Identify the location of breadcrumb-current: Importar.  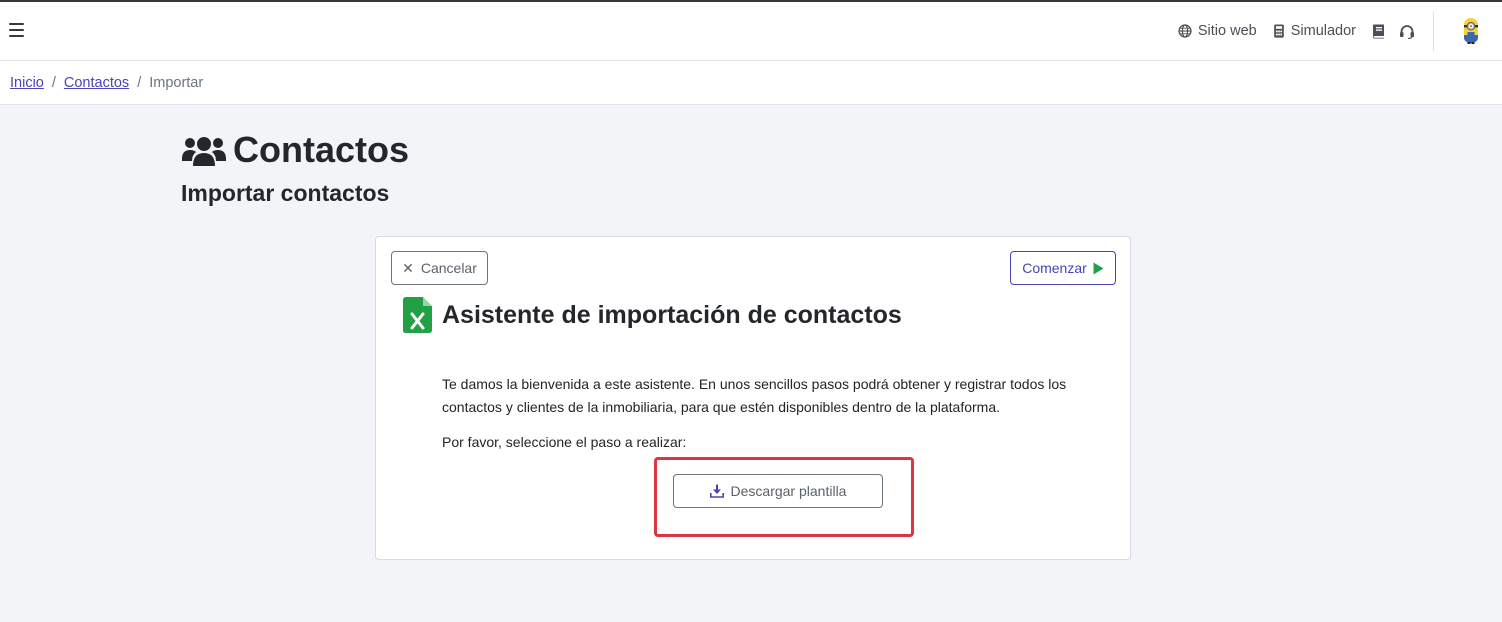
(176, 82).